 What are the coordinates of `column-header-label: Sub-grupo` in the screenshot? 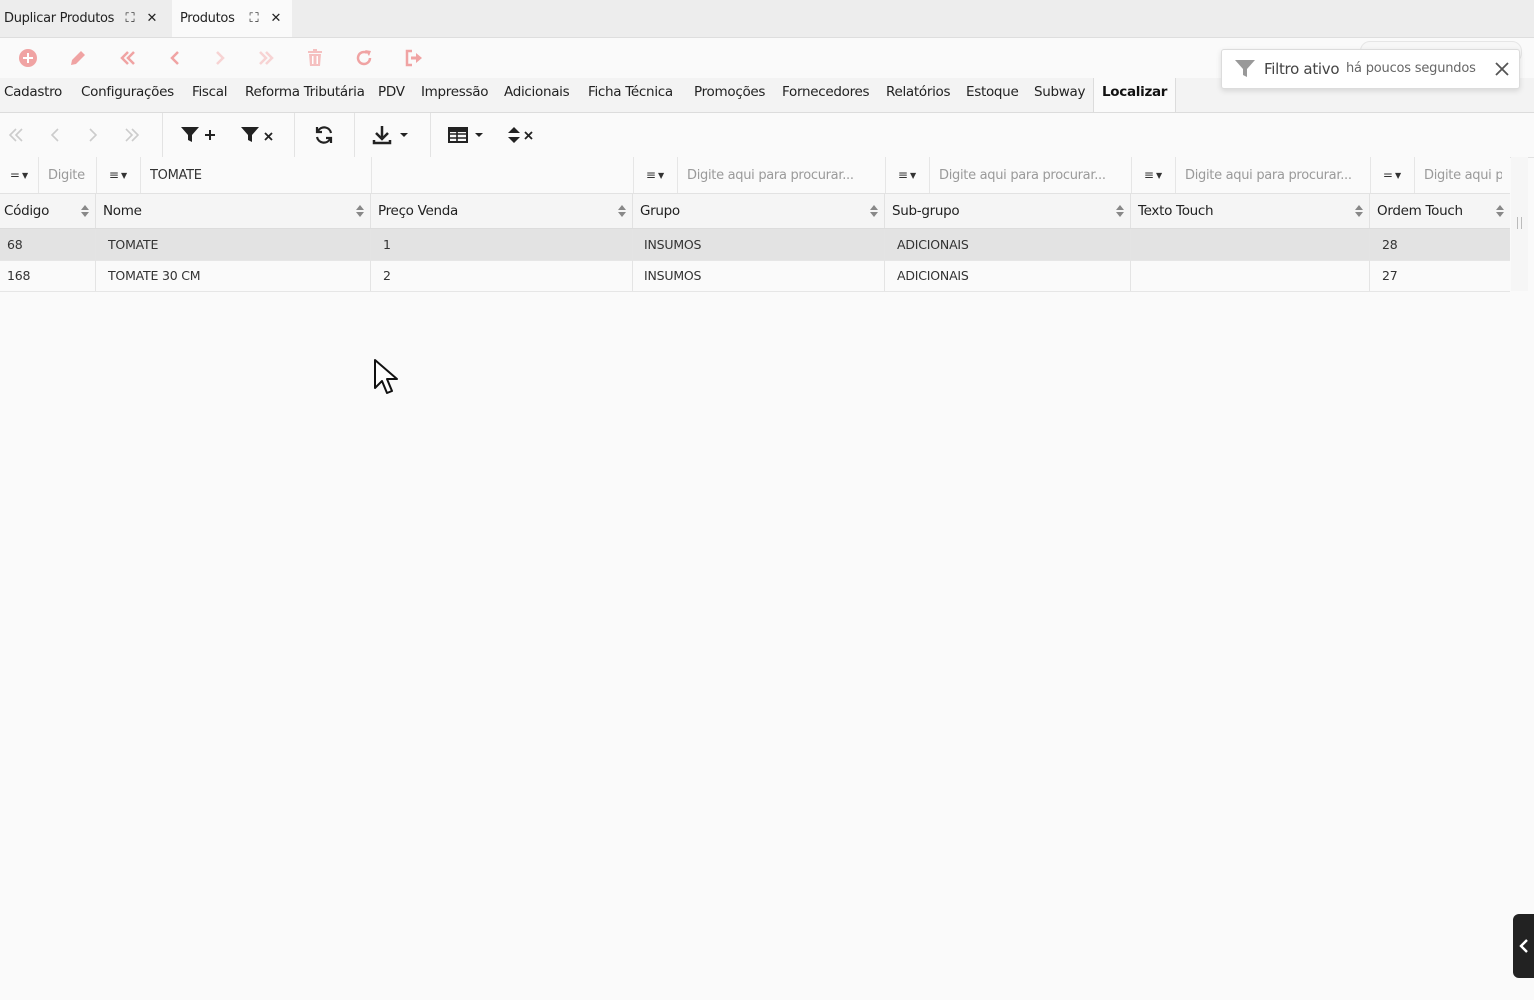 It's located at (926, 211).